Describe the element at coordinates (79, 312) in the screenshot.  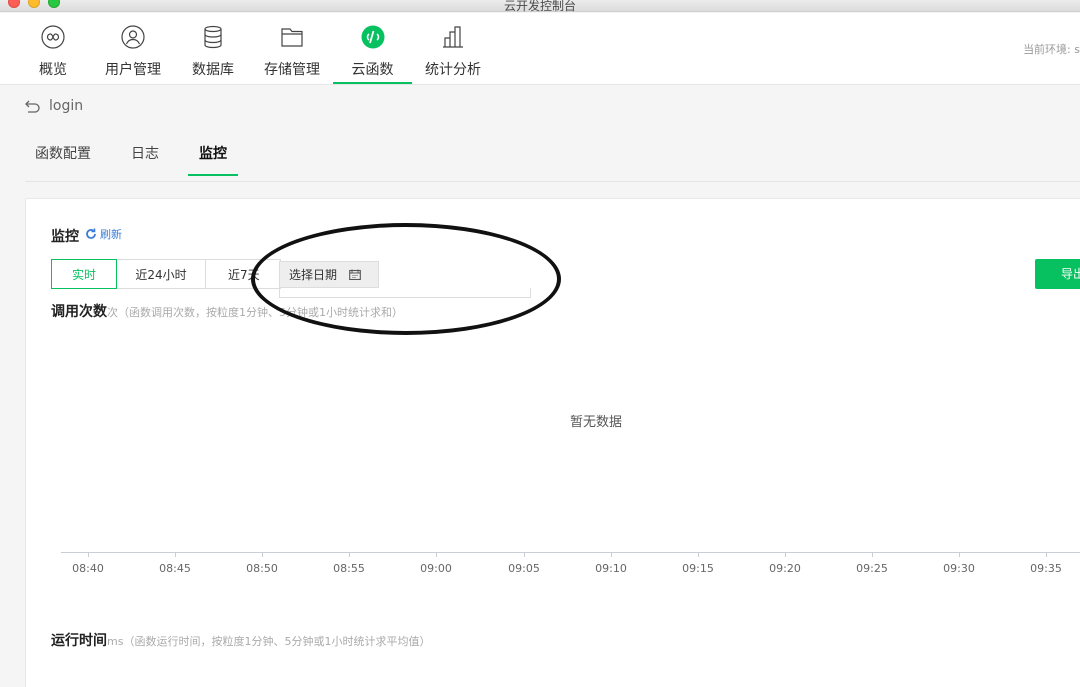
I see `calls-title: 调用次数` at that location.